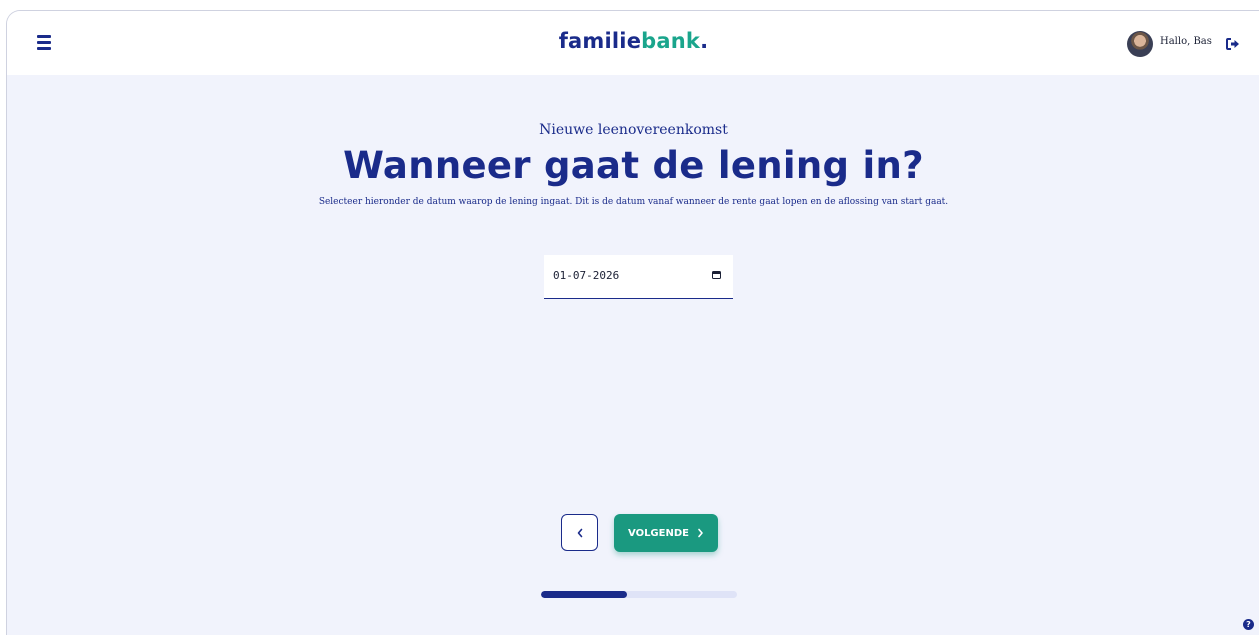 The width and height of the screenshot is (1259, 635). I want to click on next-button: VOLGENDE, so click(666, 533).